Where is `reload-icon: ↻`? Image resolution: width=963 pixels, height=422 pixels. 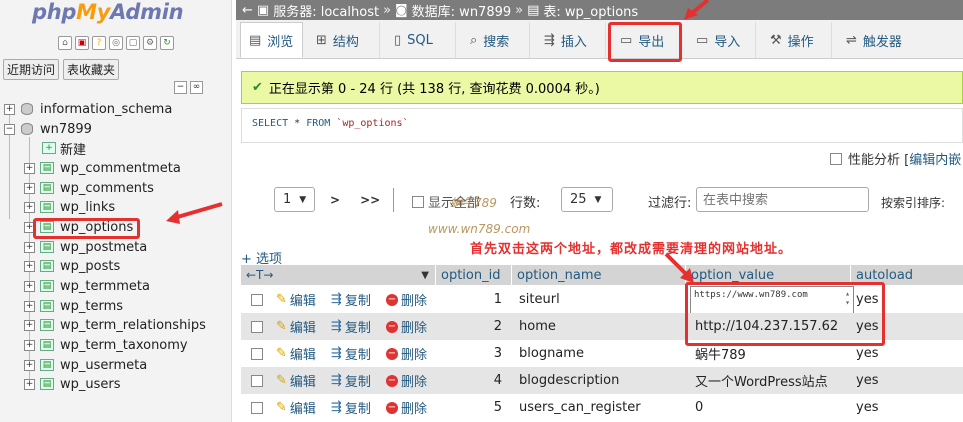
reload-icon: ↻ is located at coordinates (167, 43).